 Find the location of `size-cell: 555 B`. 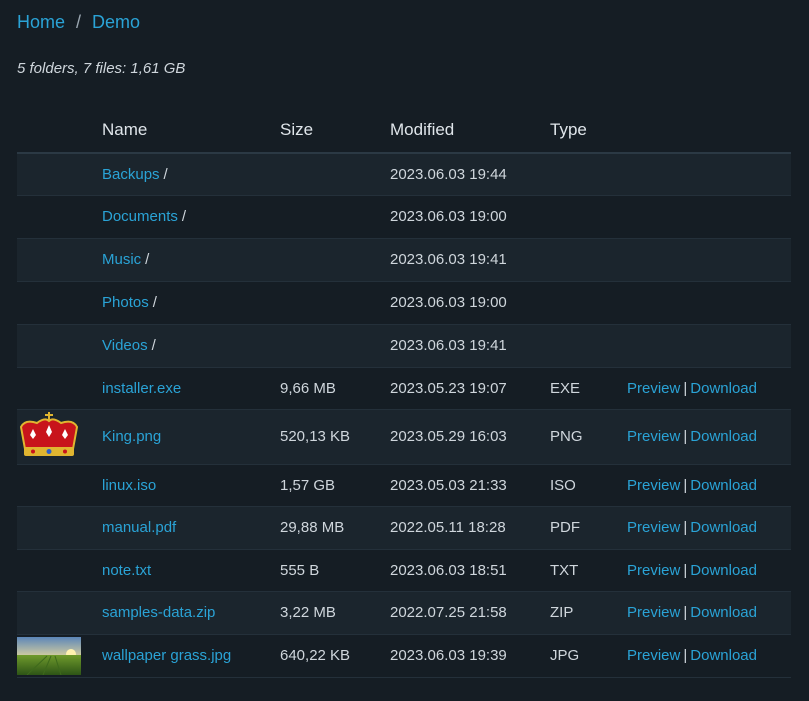

size-cell: 555 B is located at coordinates (335, 570).